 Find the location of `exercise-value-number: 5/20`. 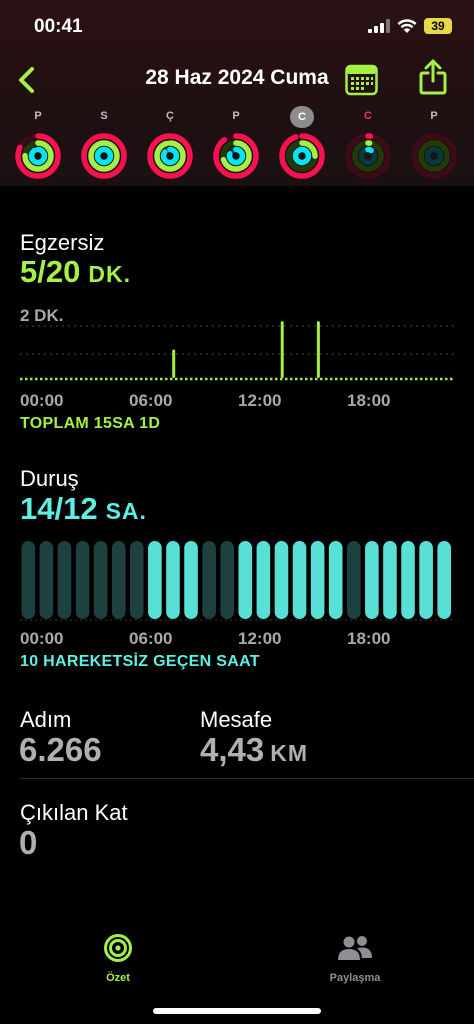

exercise-value-number: 5/20 is located at coordinates (50, 271).